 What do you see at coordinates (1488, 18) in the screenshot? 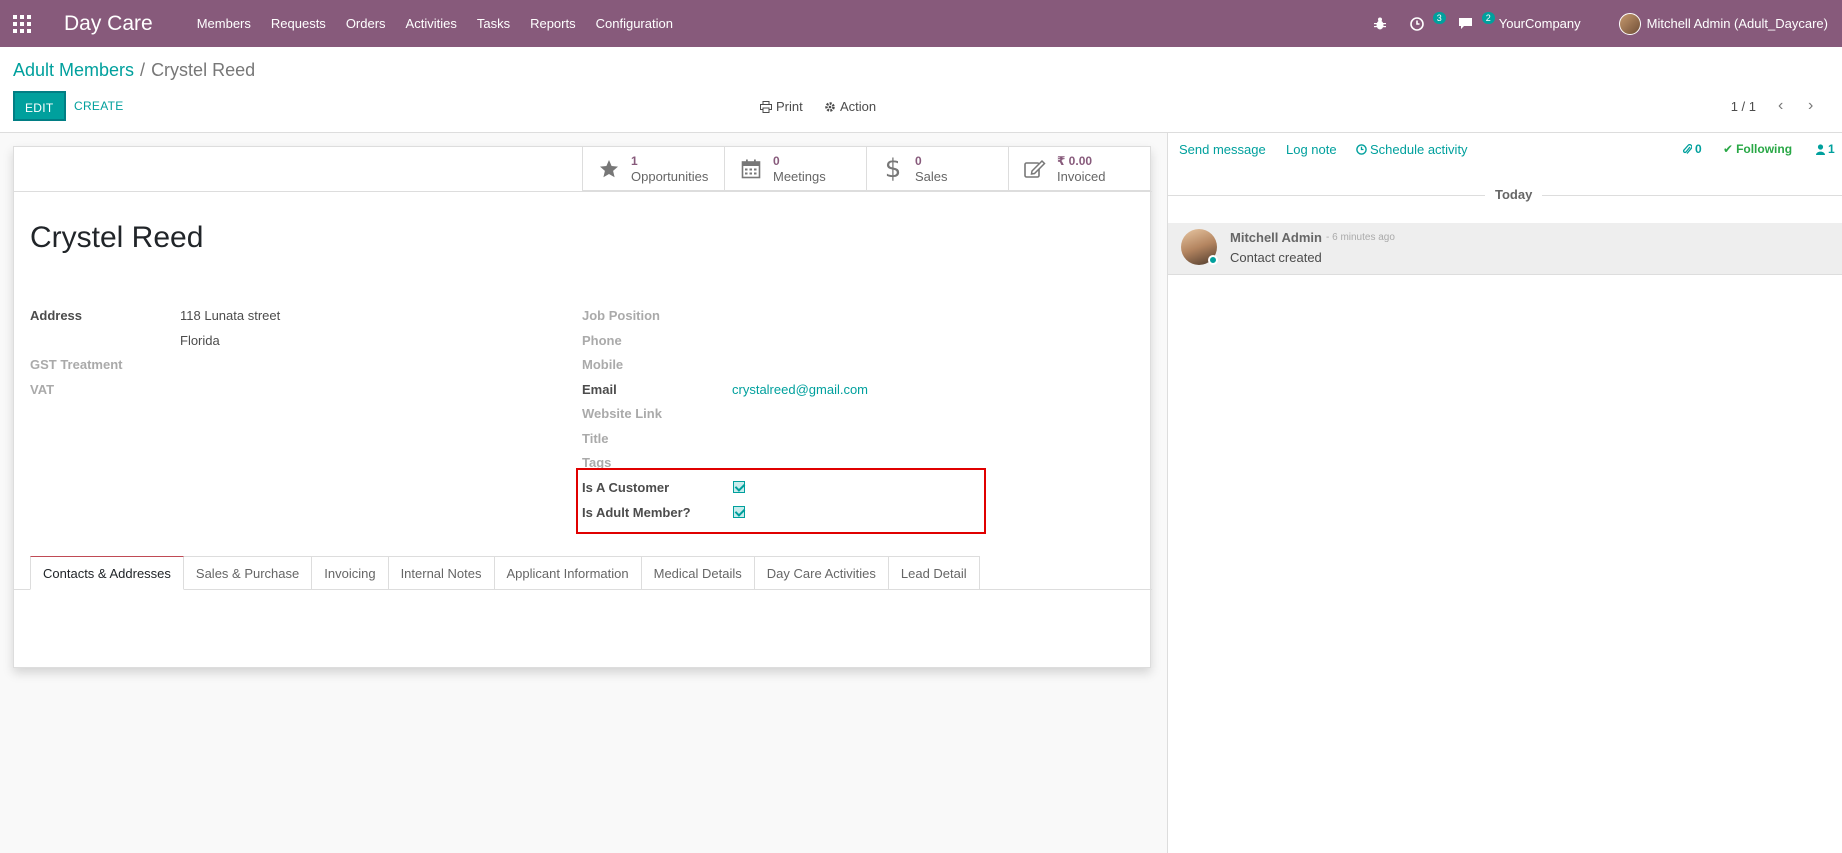
I see `messages-badge: 2` at bounding box center [1488, 18].